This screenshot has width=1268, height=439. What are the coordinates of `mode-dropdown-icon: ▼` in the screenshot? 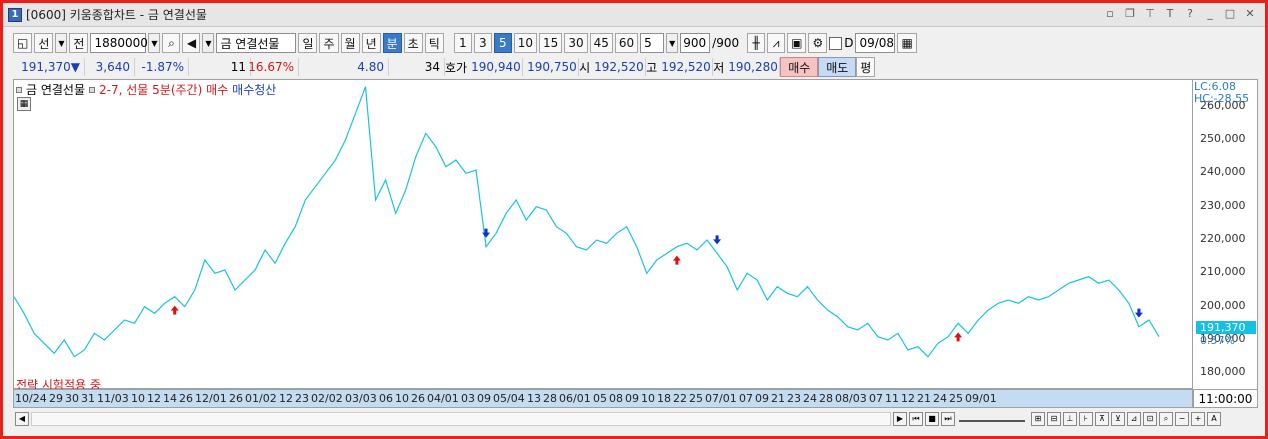 It's located at (61, 43).